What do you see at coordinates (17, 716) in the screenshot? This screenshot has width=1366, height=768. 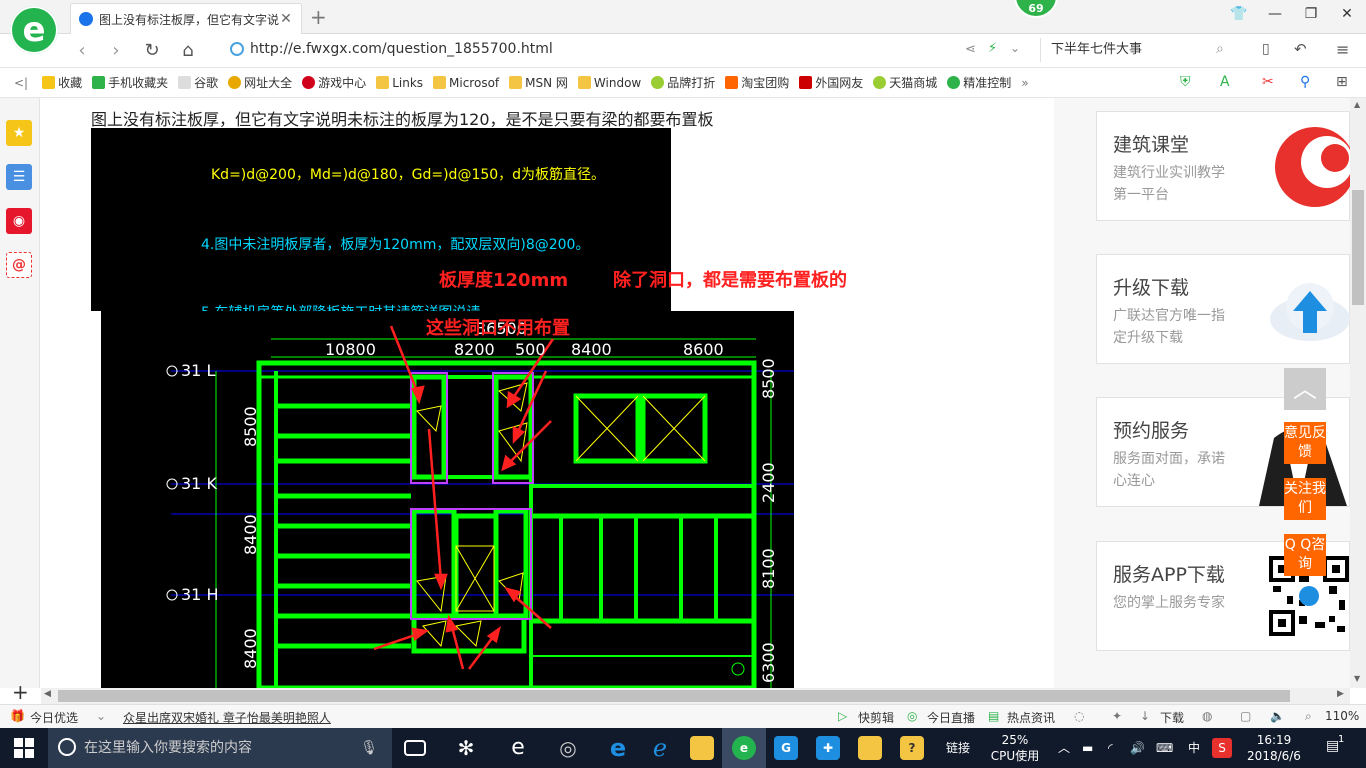 I see `gift-icon: 🎁` at bounding box center [17, 716].